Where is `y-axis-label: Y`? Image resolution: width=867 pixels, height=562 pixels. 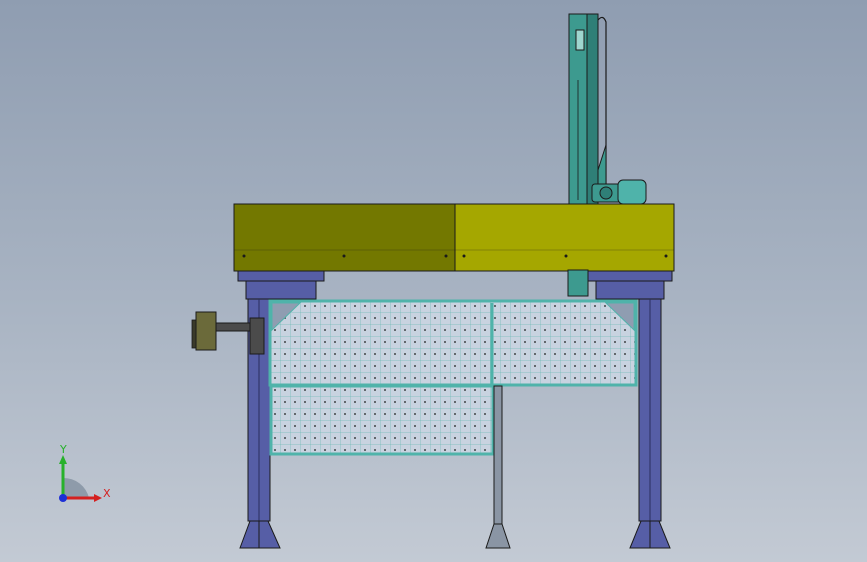 y-axis-label: Y is located at coordinates (63, 449).